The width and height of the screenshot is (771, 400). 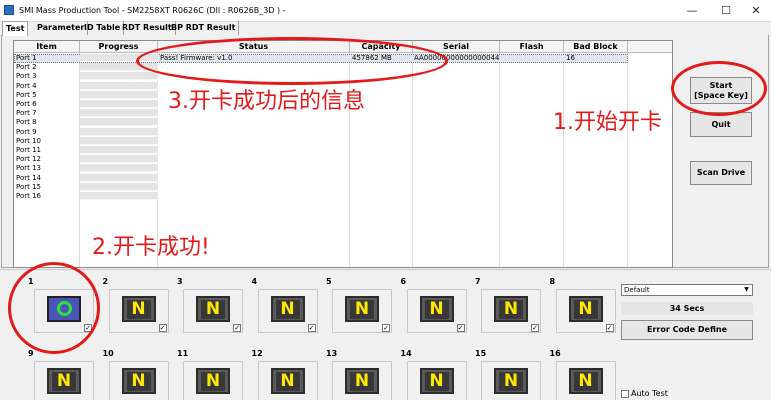 What do you see at coordinates (570, 58) in the screenshot?
I see `row1-bad-block: 16` at bounding box center [570, 58].